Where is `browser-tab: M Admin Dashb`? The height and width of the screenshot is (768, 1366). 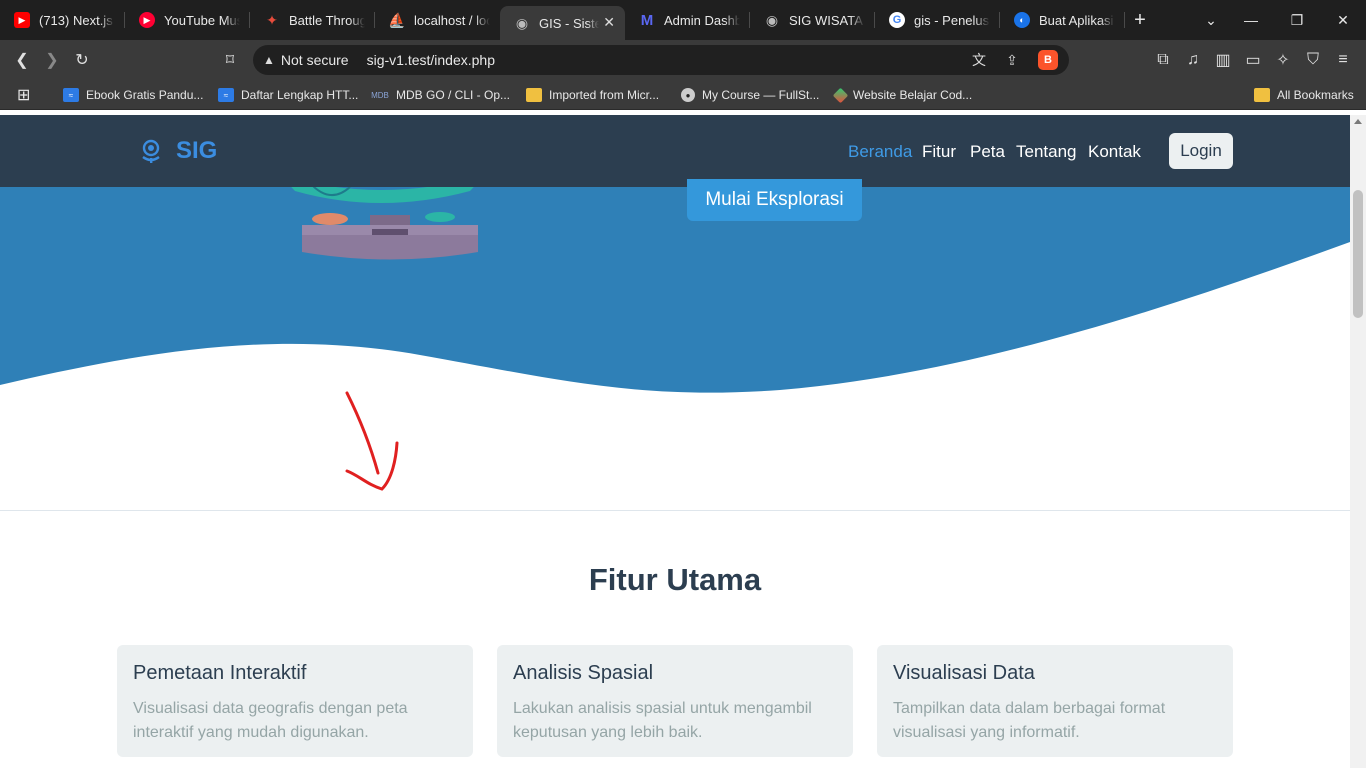
browser-tab: M Admin Dashb is located at coordinates (687, 20).